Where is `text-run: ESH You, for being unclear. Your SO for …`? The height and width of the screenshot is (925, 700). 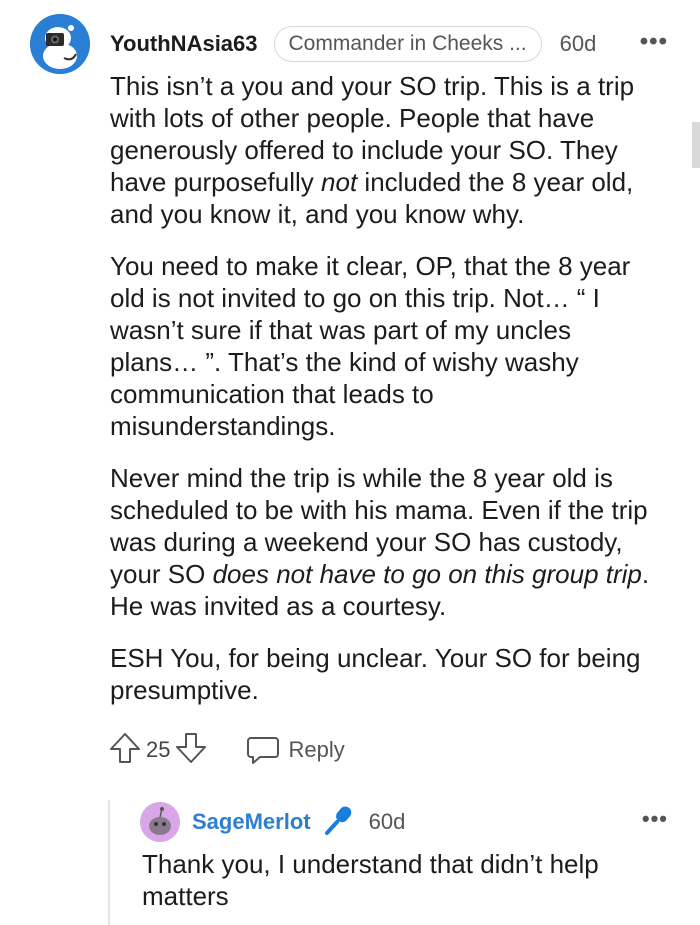 text-run: ESH You, for being unclear. Your SO for … is located at coordinates (375, 674).